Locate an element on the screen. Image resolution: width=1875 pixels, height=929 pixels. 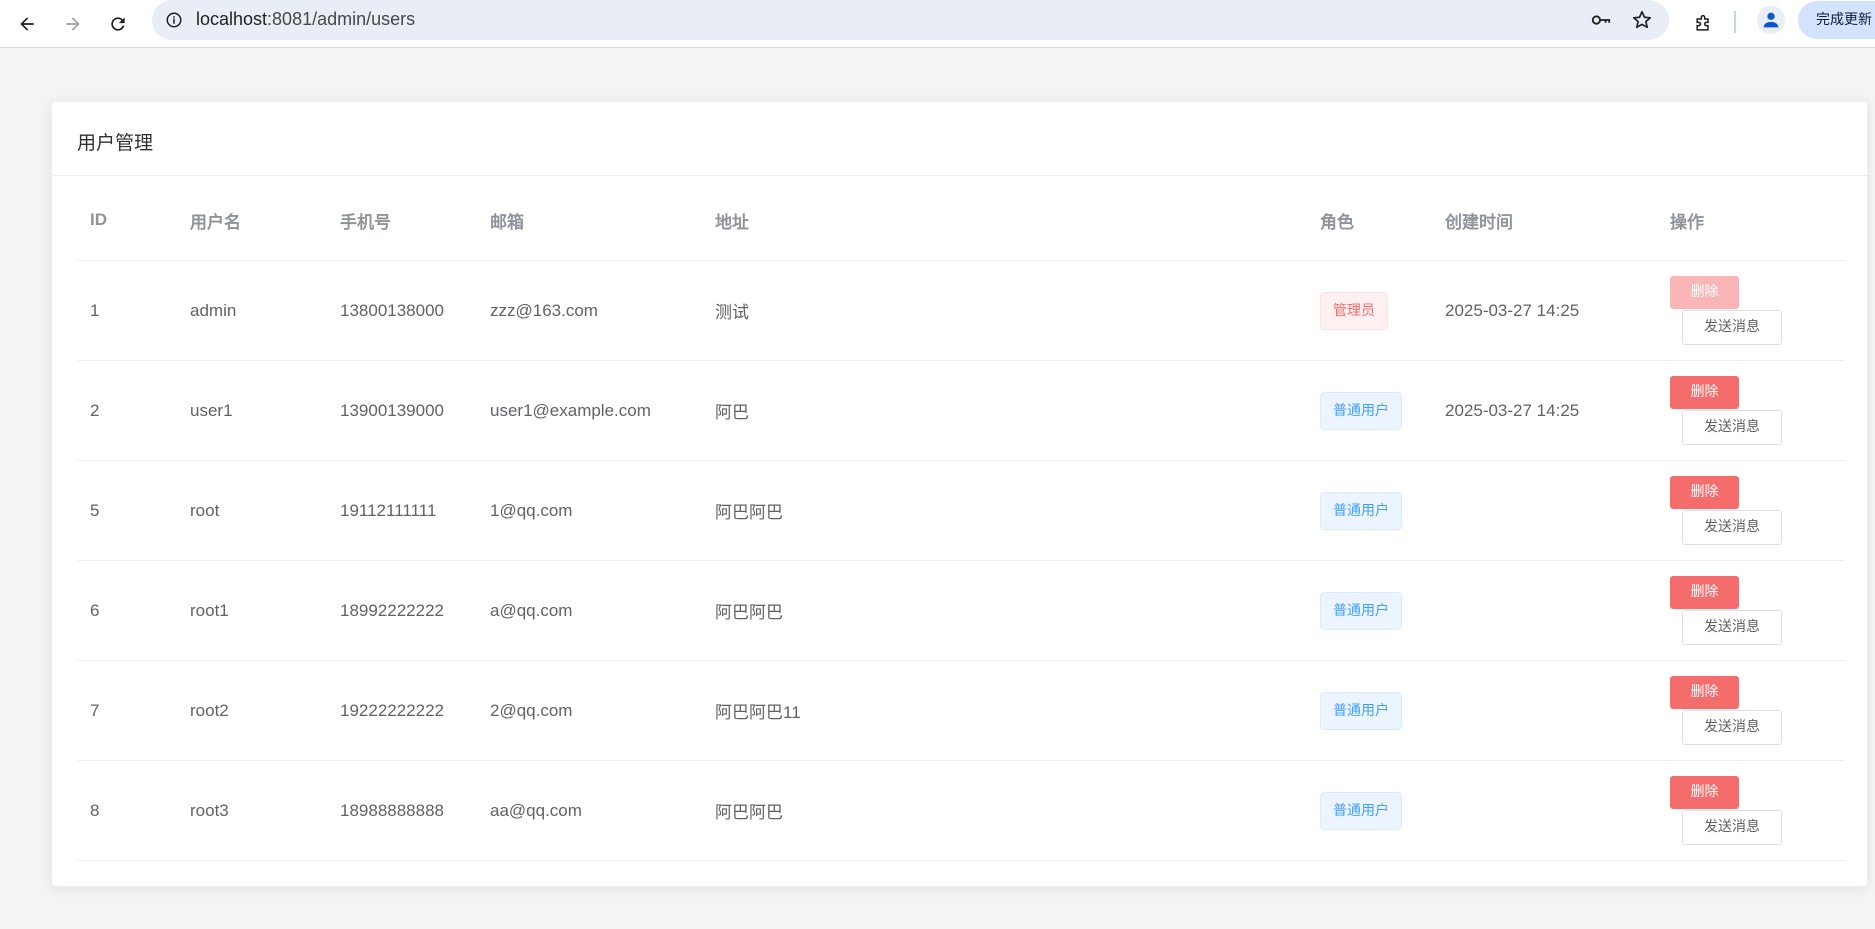
cell-phone: 13800138000 is located at coordinates (392, 310).